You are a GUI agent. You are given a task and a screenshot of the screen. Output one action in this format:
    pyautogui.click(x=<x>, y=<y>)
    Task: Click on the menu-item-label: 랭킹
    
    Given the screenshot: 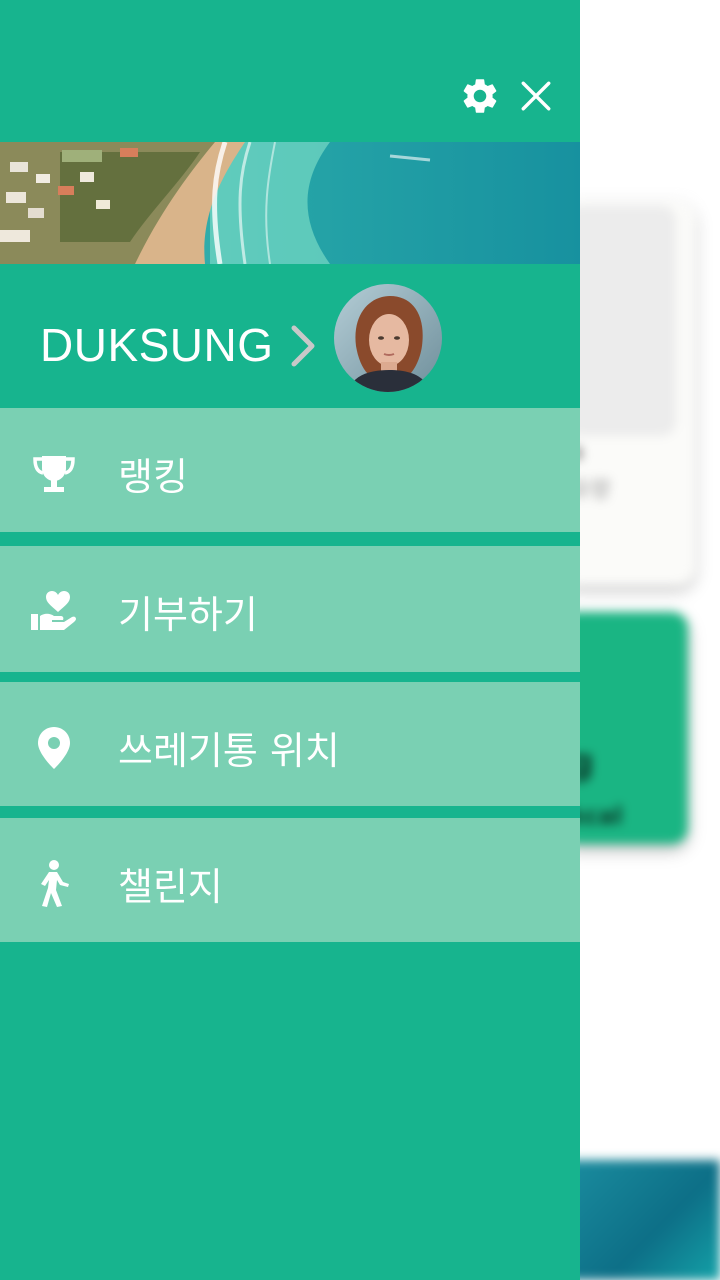 What is the action you would take?
    pyautogui.click(x=153, y=477)
    